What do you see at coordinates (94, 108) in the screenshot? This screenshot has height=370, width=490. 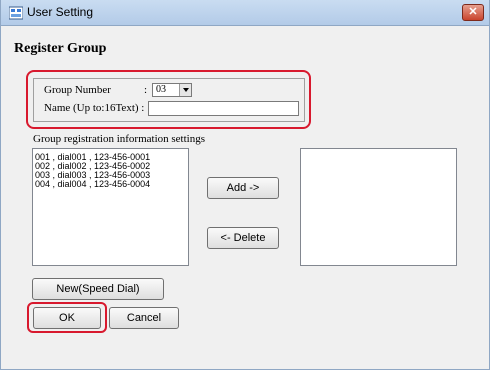 I see `name-label: Name (Up to:16Text) :` at bounding box center [94, 108].